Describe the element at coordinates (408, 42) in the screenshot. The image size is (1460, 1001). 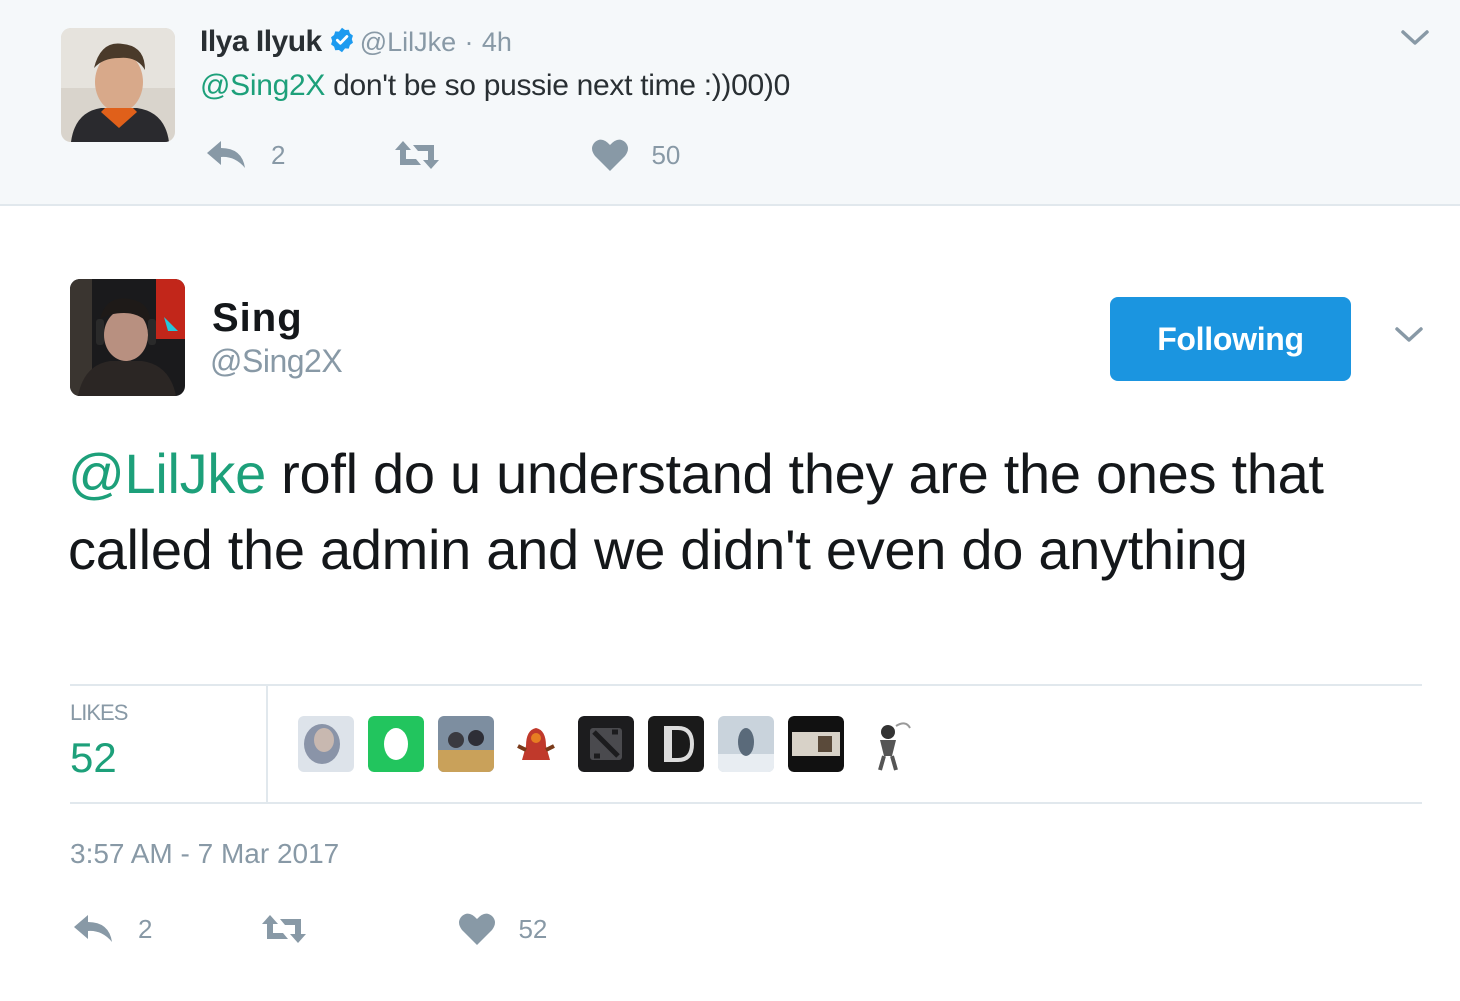
I see `username: @LilJke` at that location.